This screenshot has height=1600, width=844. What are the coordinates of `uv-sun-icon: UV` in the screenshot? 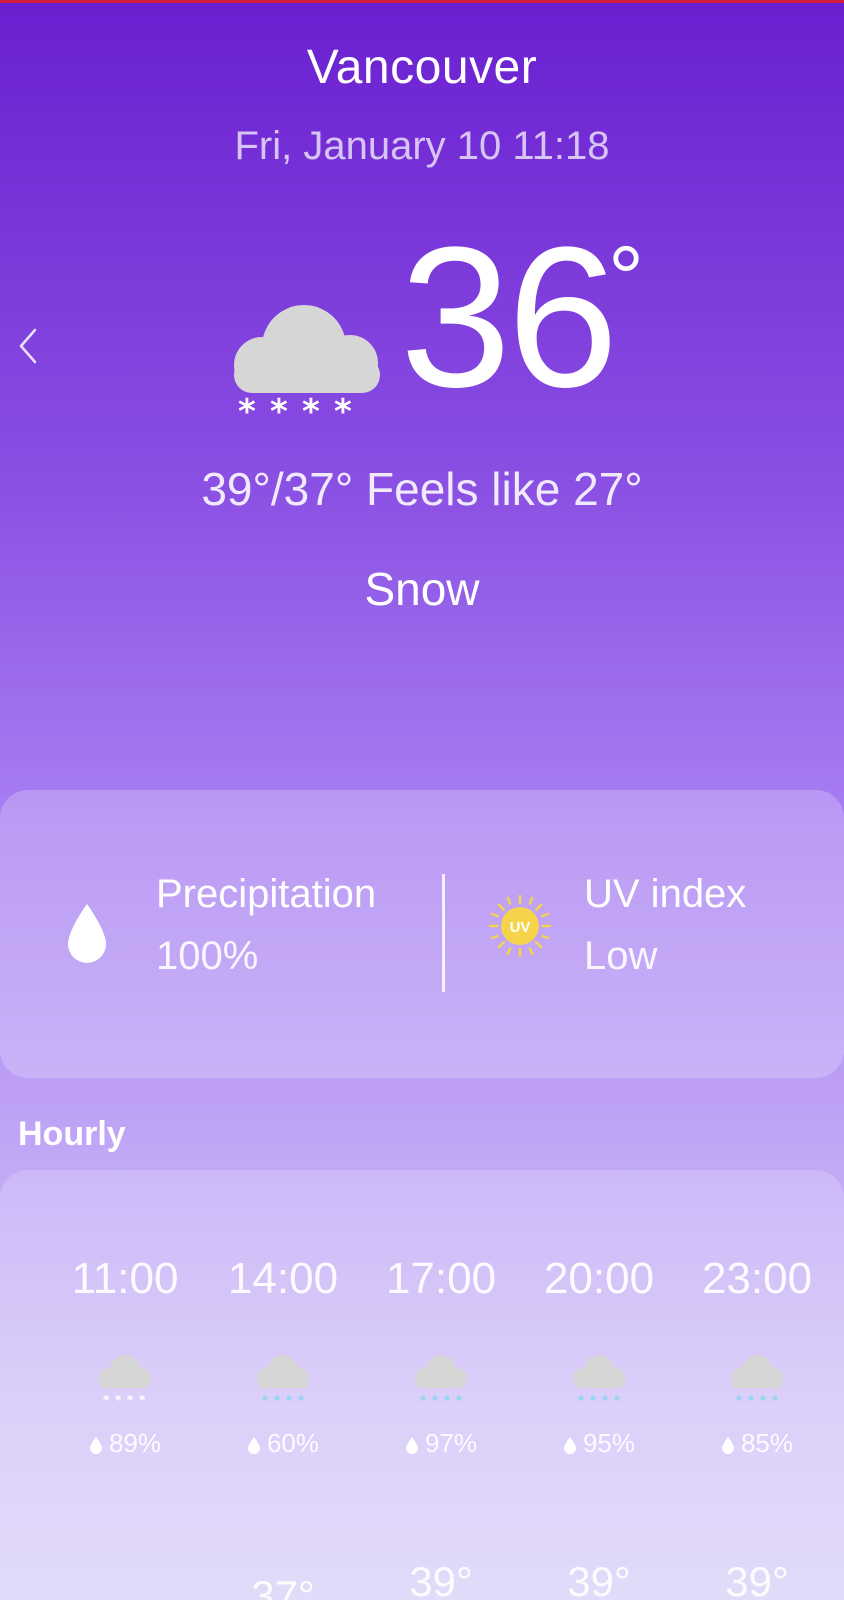 It's located at (520, 926).